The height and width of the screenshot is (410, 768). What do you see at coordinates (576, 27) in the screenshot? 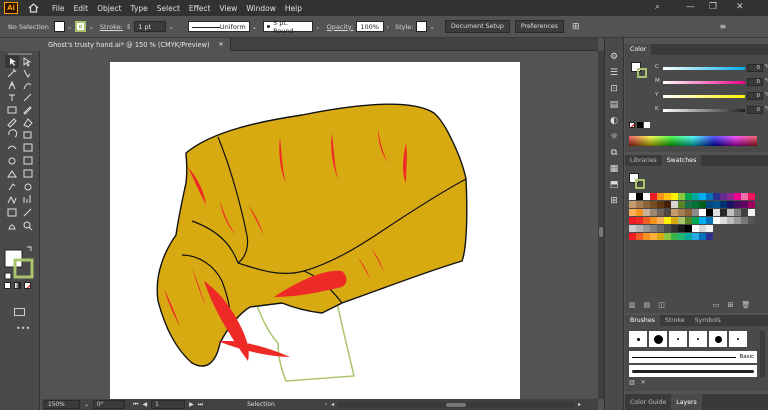
I see `arrange-documents-icon: ⊞` at bounding box center [576, 27].